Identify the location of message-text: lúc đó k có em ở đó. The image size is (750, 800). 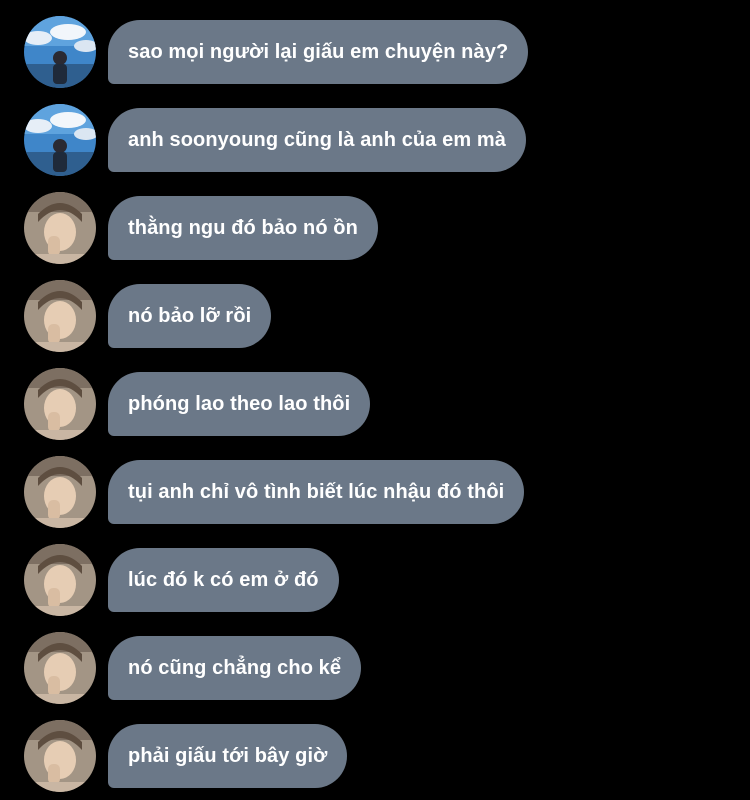
(223, 579).